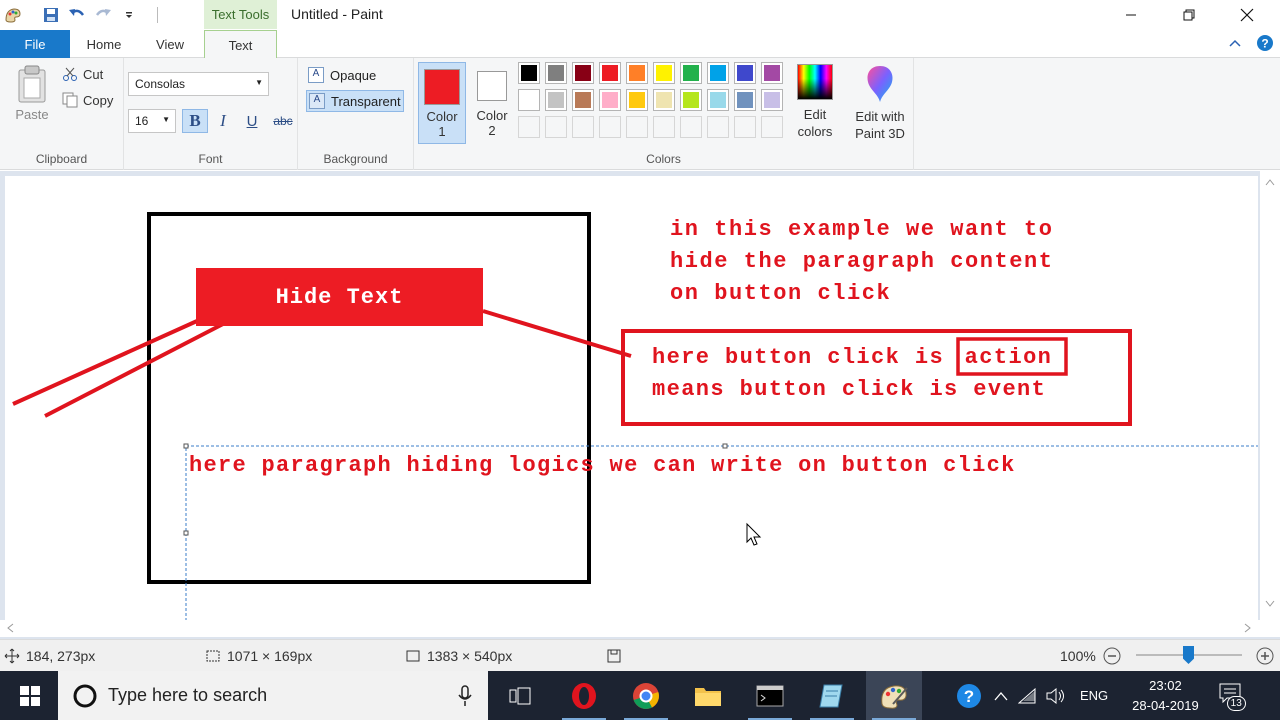 This screenshot has width=1280, height=720. I want to click on font-family-select: Consolas ▼, so click(198, 84).